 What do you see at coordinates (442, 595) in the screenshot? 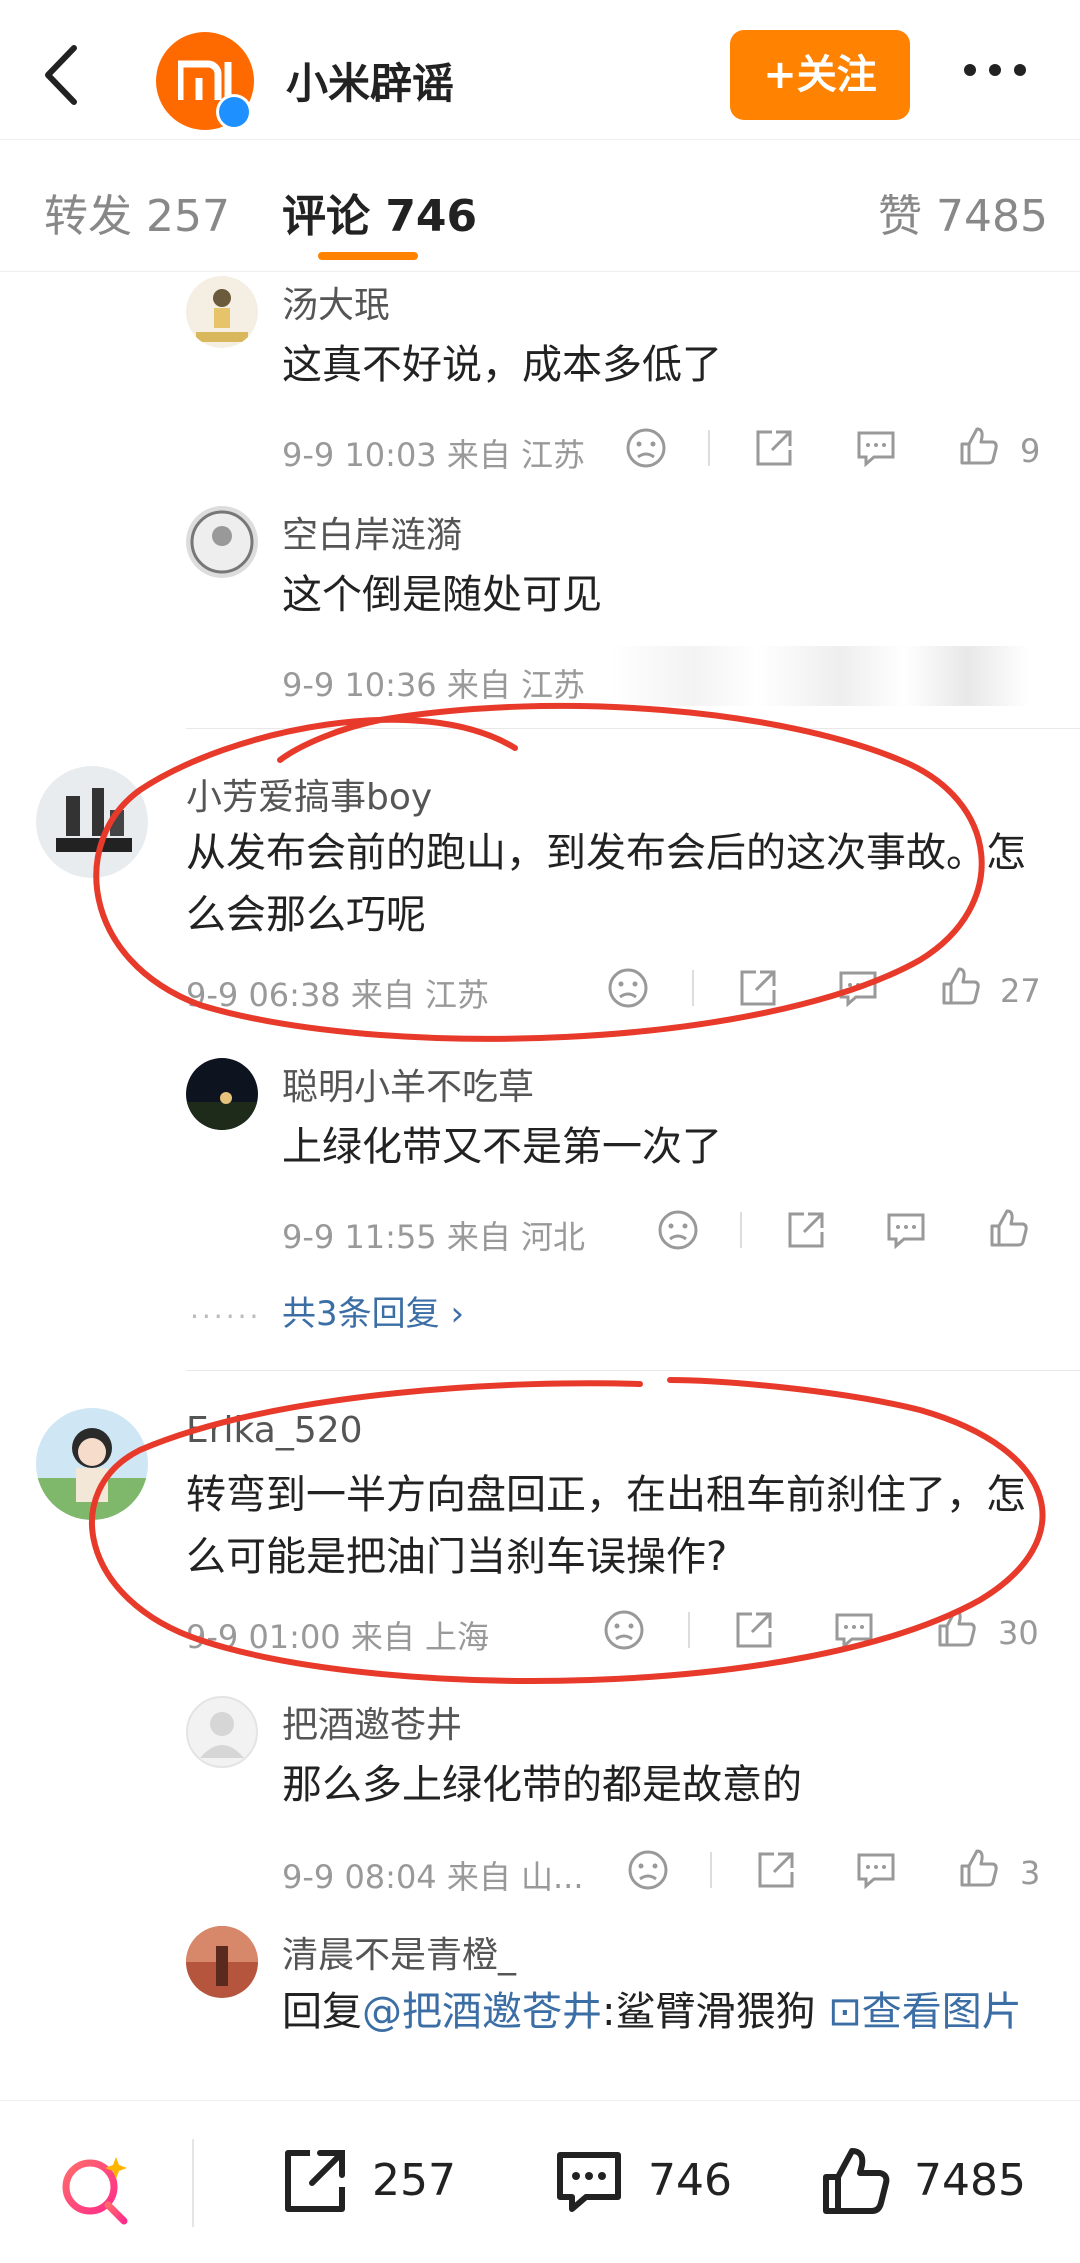
I see `comment-text: 这个倒是随处可见` at bounding box center [442, 595].